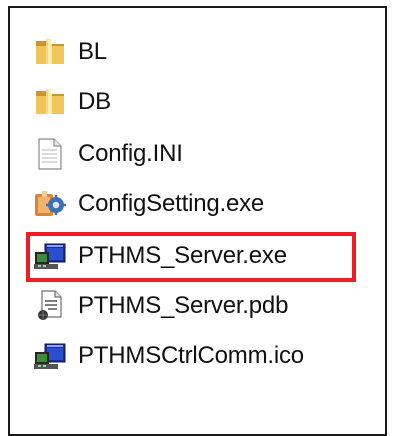  I want to click on file-name: PTHMS_Server.exe, so click(182, 255).